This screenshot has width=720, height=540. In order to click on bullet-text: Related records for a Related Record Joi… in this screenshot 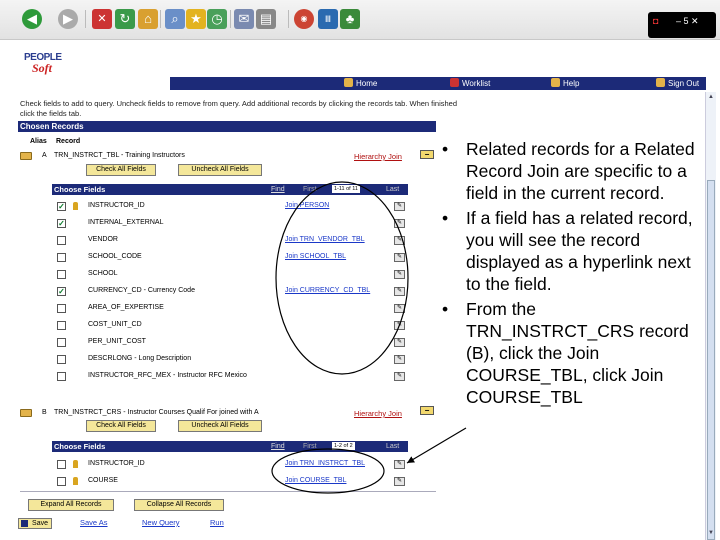, I will do `click(580, 171)`.